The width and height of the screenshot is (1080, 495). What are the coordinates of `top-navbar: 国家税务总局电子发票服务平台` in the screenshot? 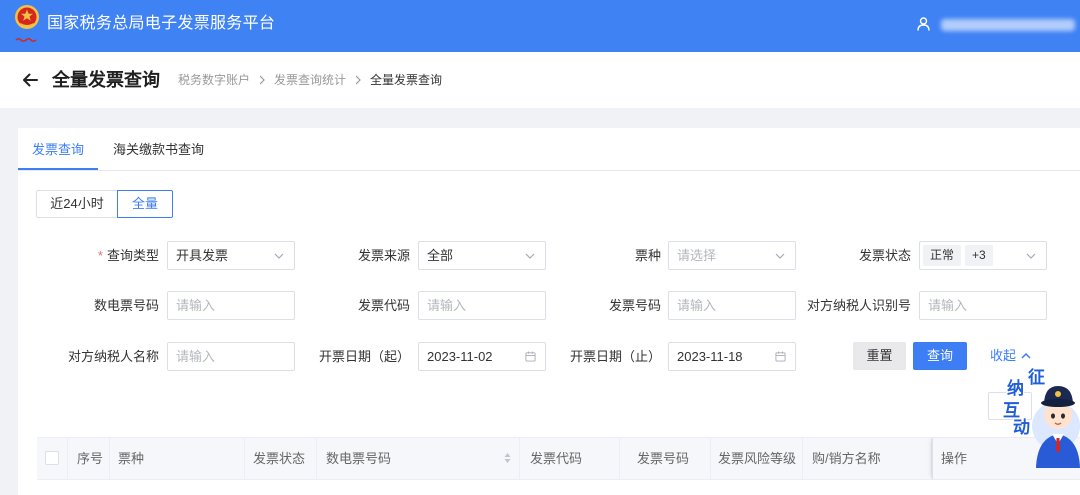 It's located at (540, 26).